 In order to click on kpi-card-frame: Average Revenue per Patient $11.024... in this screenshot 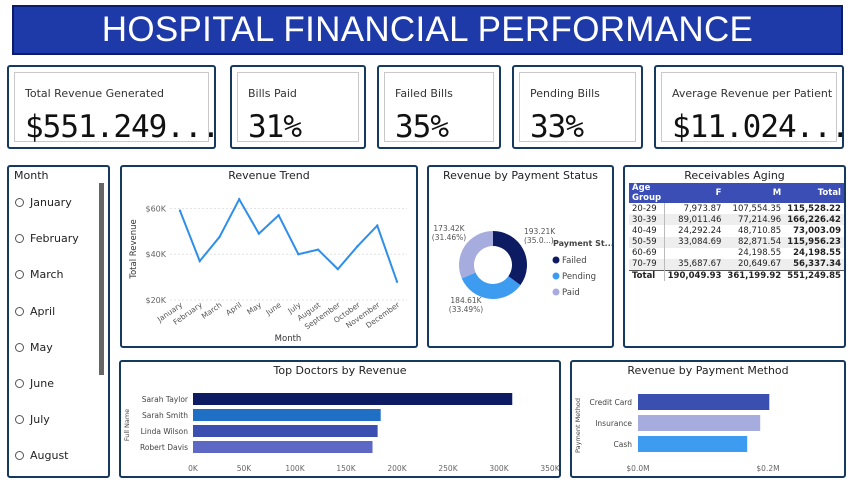, I will do `click(755, 108)`.